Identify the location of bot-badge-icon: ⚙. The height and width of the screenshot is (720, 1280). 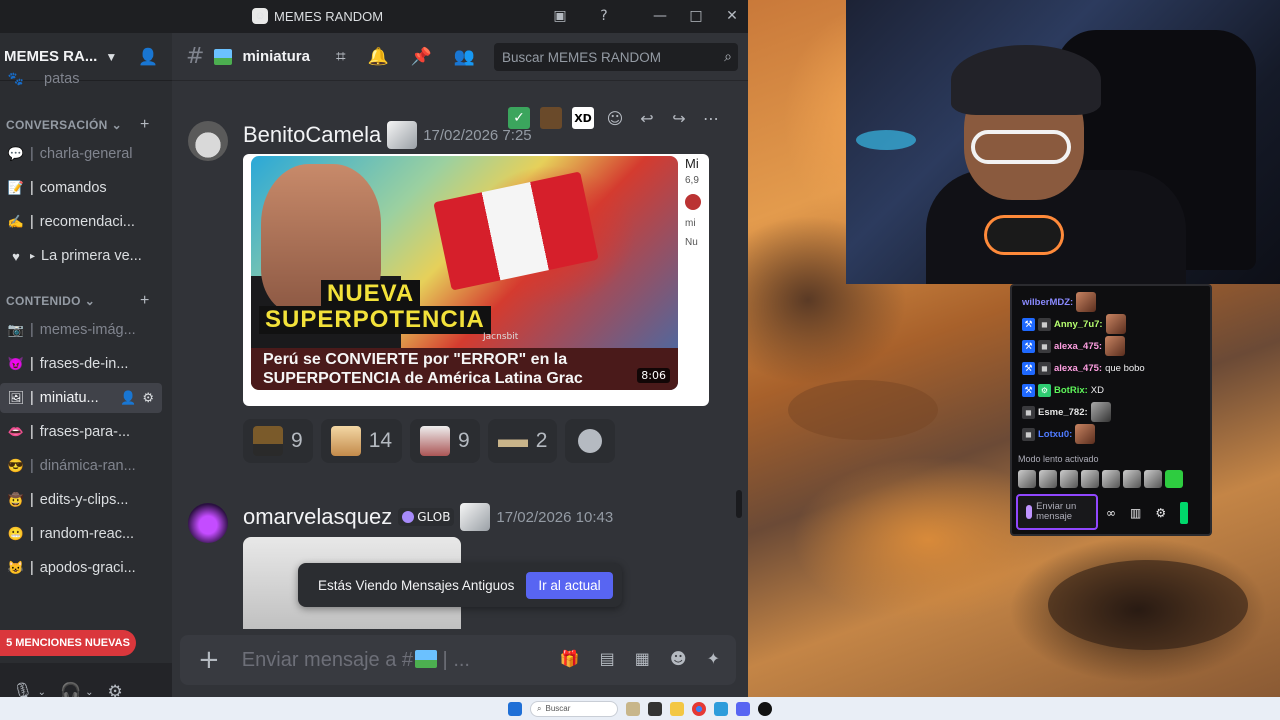
(1044, 390).